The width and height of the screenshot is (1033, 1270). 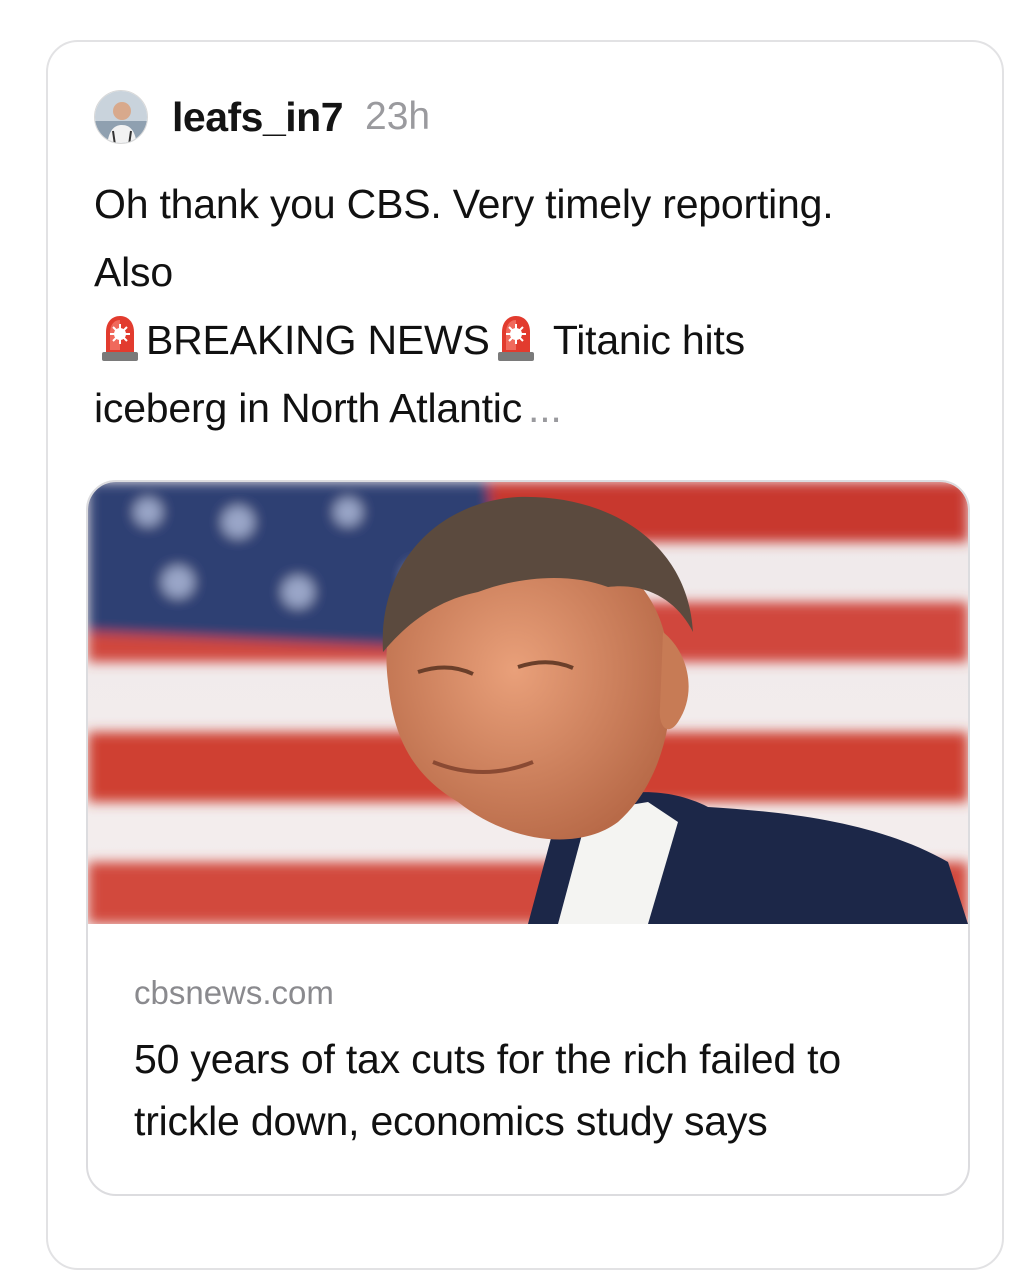 I want to click on timestamp: 23h, so click(x=397, y=117).